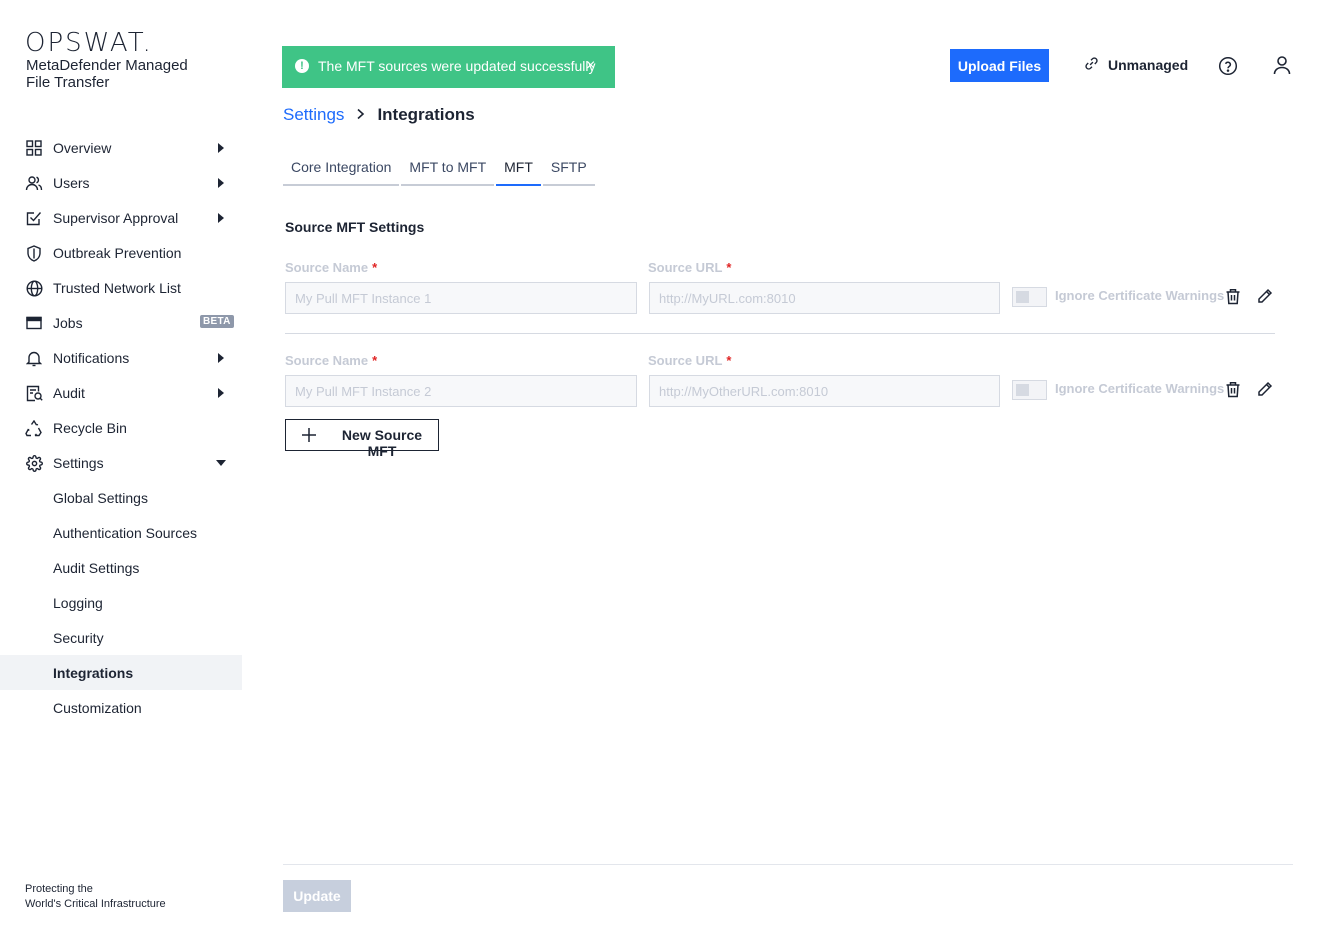 The width and height of the screenshot is (1333, 945). Describe the element at coordinates (34, 183) in the screenshot. I see `users-icon` at that location.